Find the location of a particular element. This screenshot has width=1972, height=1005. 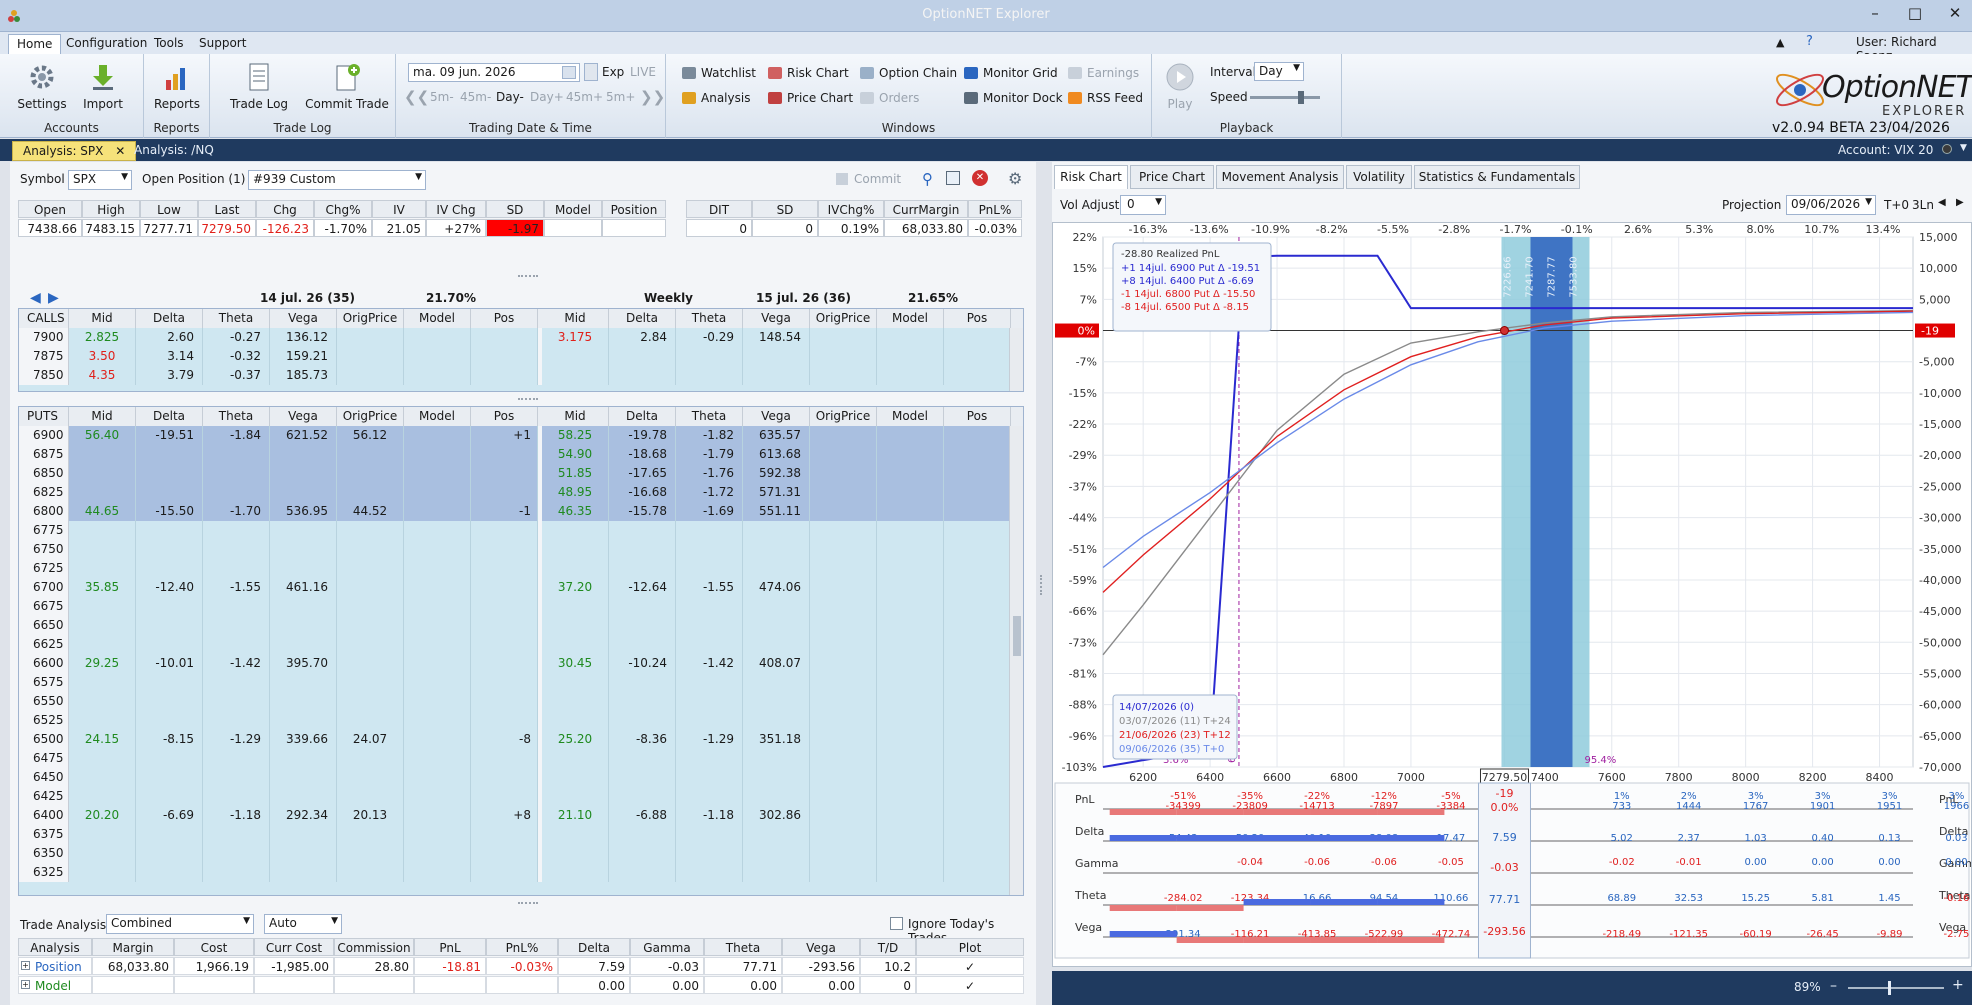

chain-cell: -0.27 is located at coordinates (236, 337).